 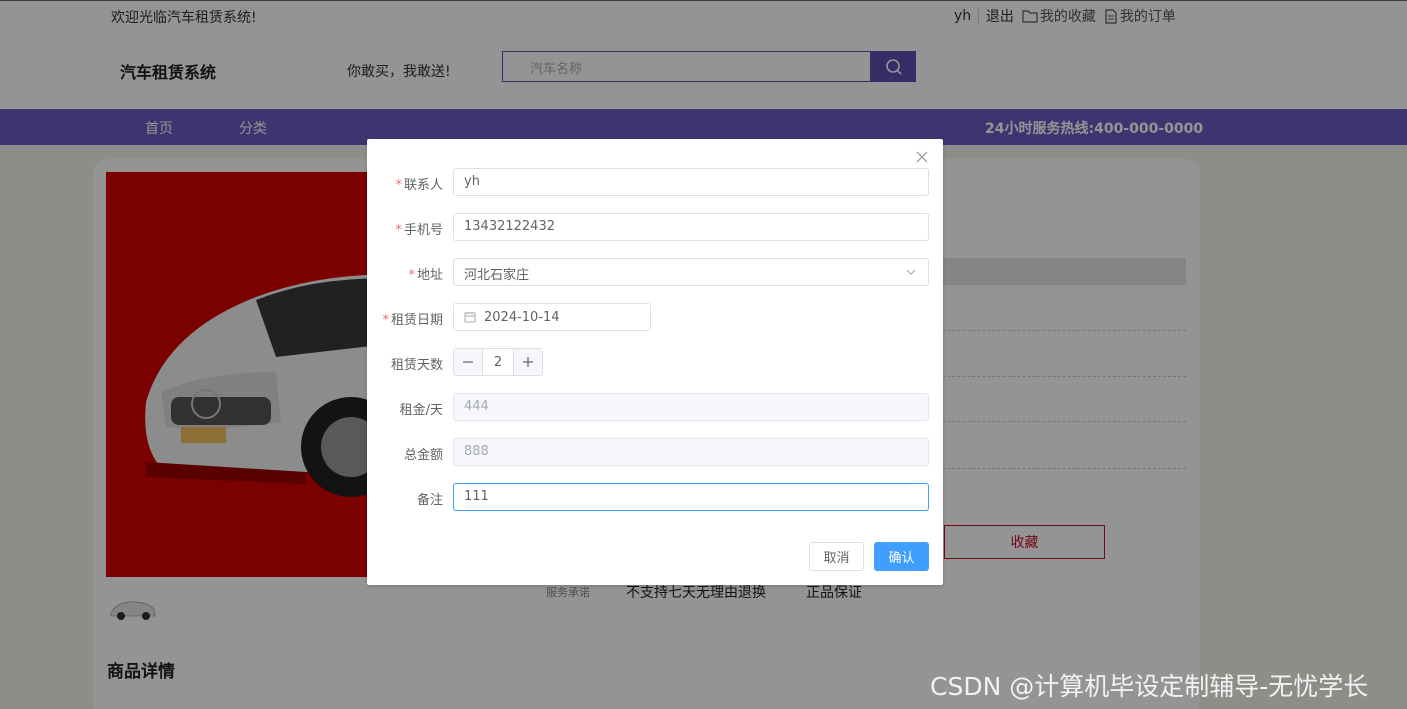 I want to click on minus-icon, so click(x=468, y=362).